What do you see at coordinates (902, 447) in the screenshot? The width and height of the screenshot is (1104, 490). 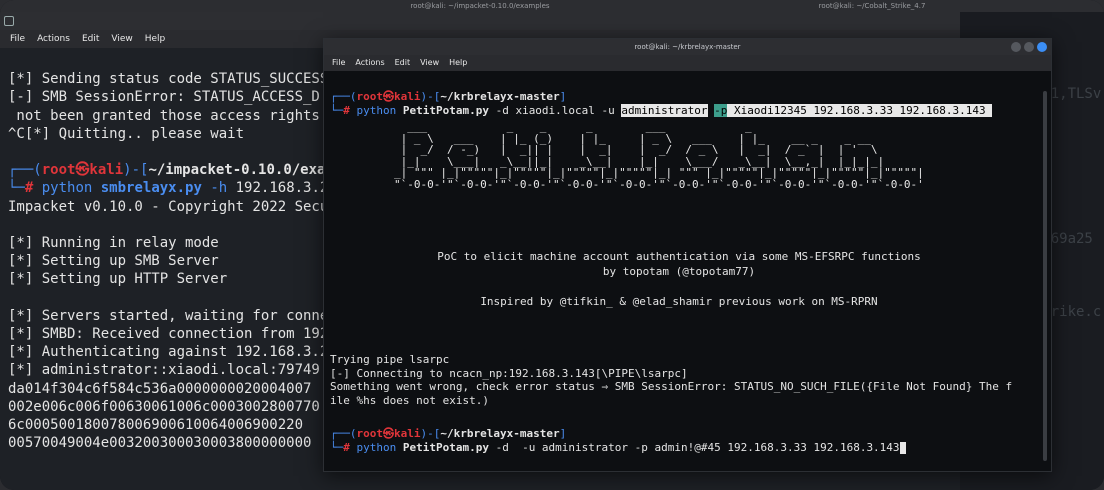 I see `text-cursor` at bounding box center [902, 447].